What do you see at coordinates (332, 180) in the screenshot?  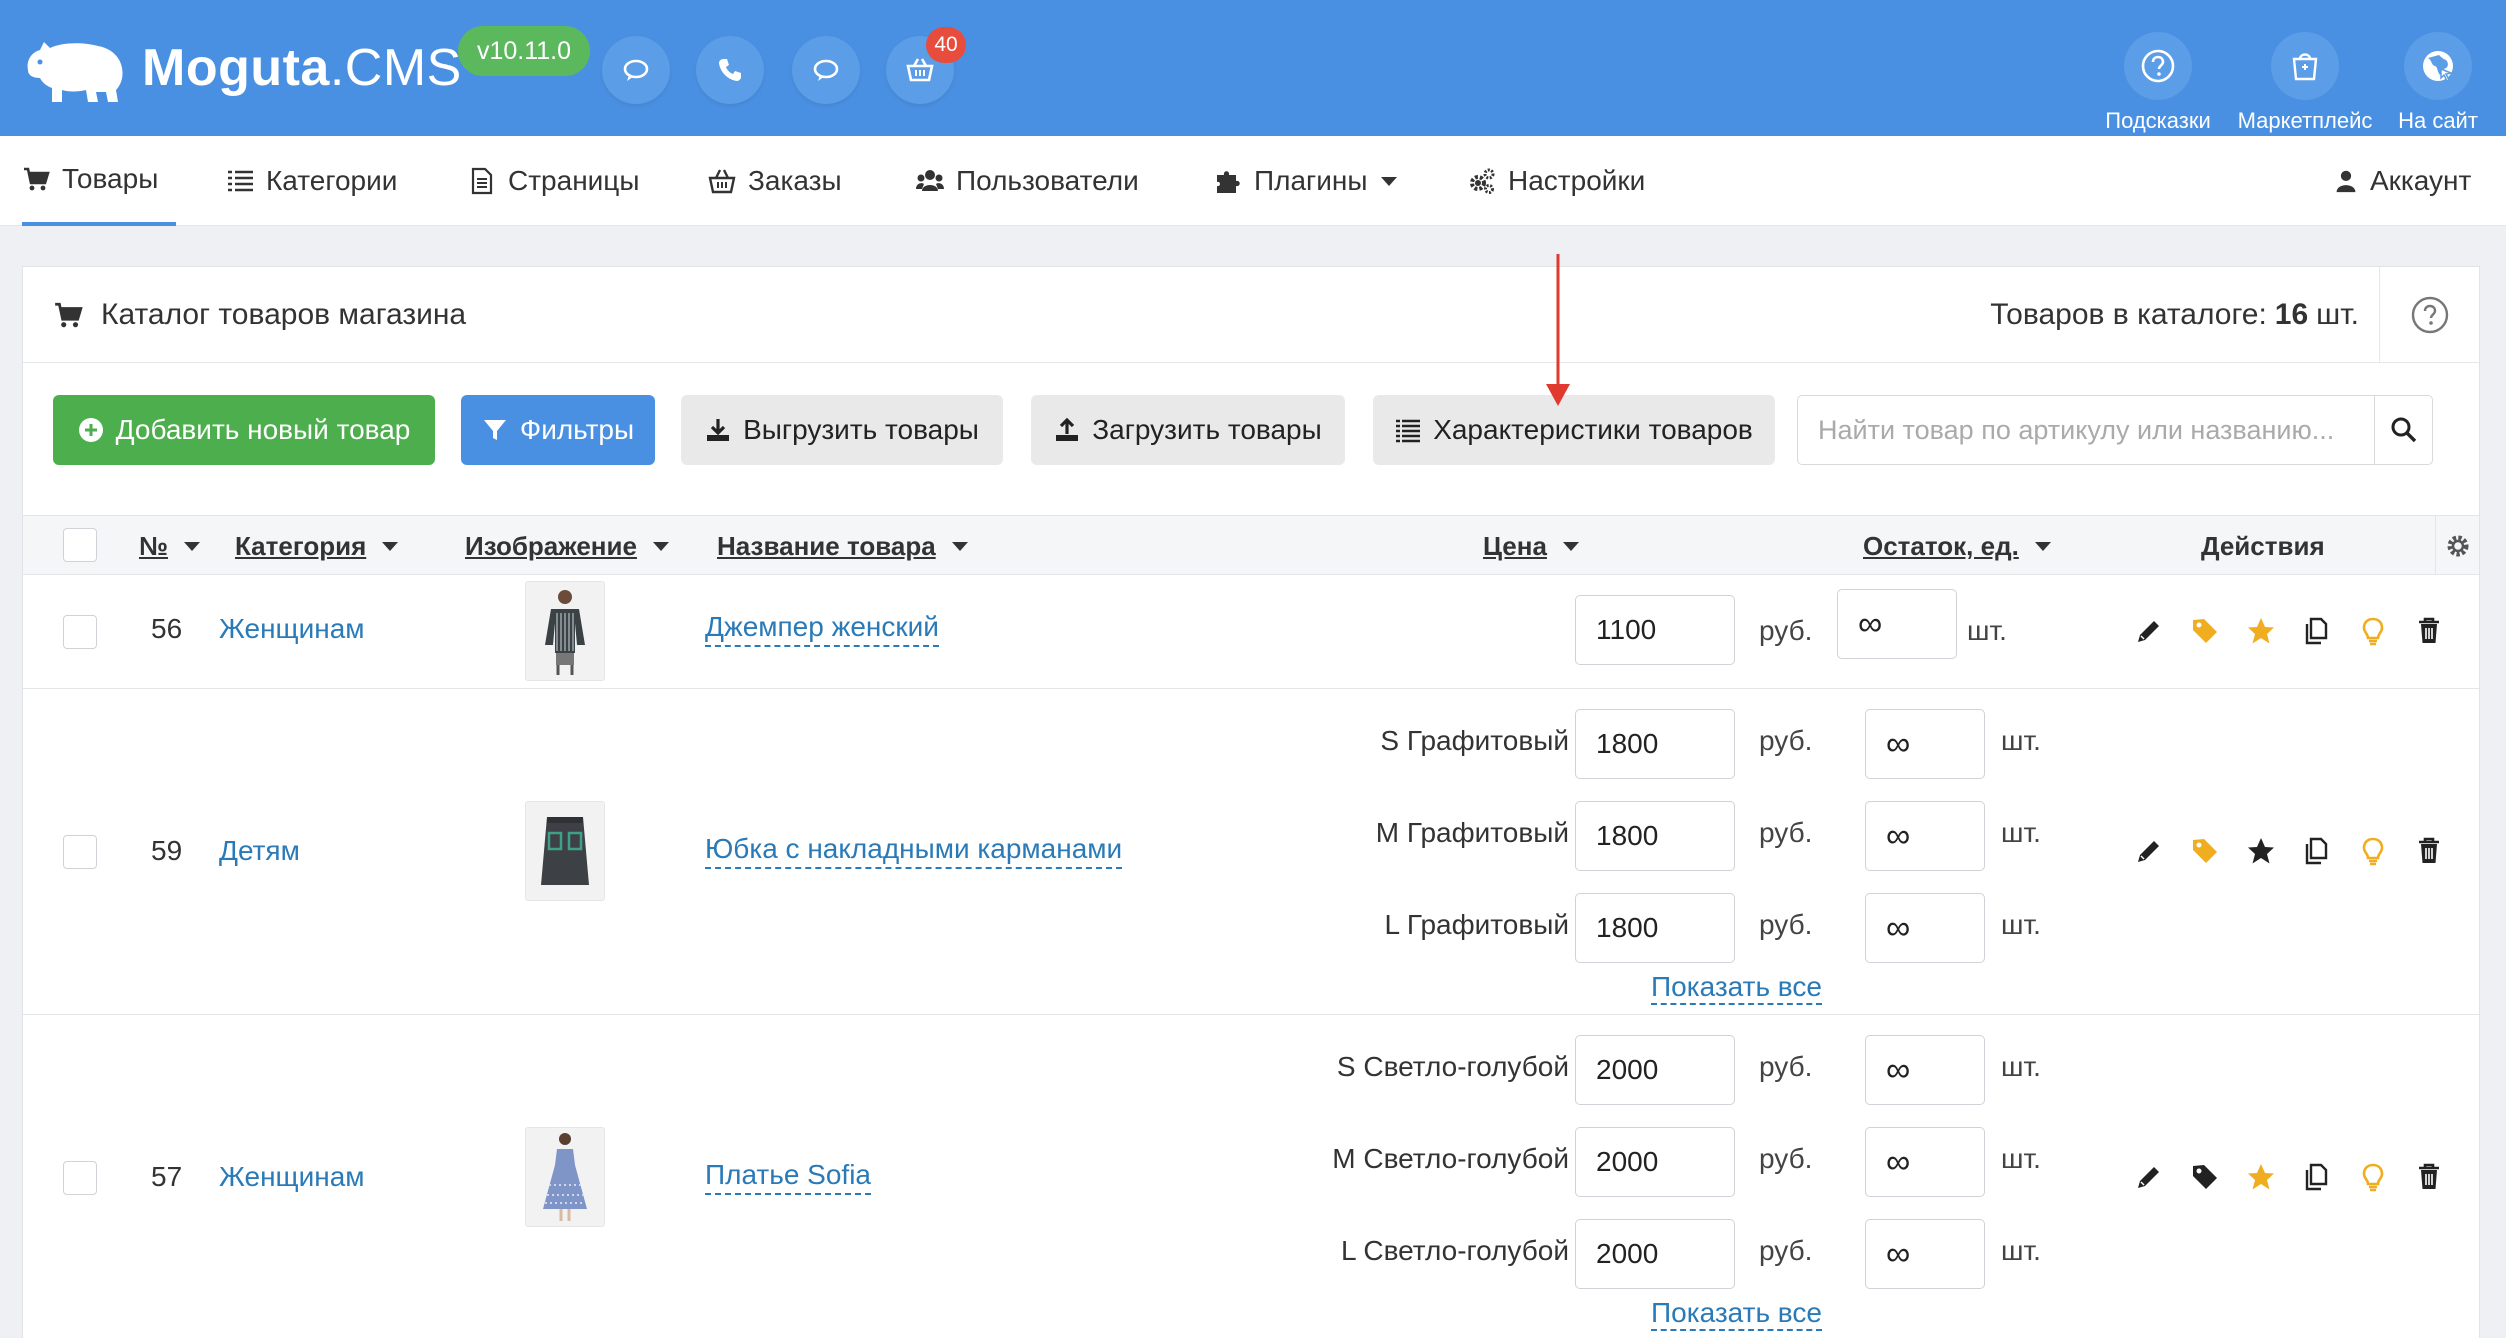 I see `nav-label-categories: Категории` at bounding box center [332, 180].